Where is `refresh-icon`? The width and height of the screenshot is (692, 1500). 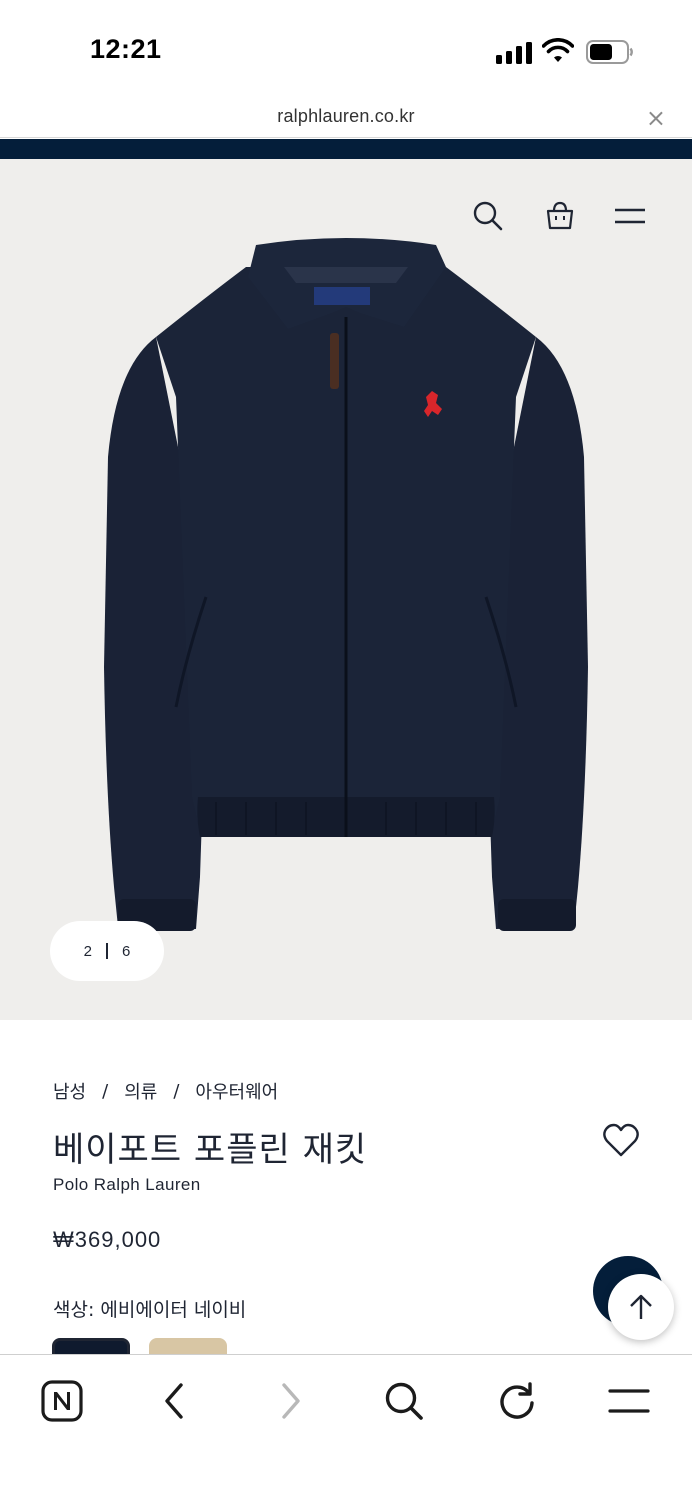
refresh-icon is located at coordinates (517, 1401).